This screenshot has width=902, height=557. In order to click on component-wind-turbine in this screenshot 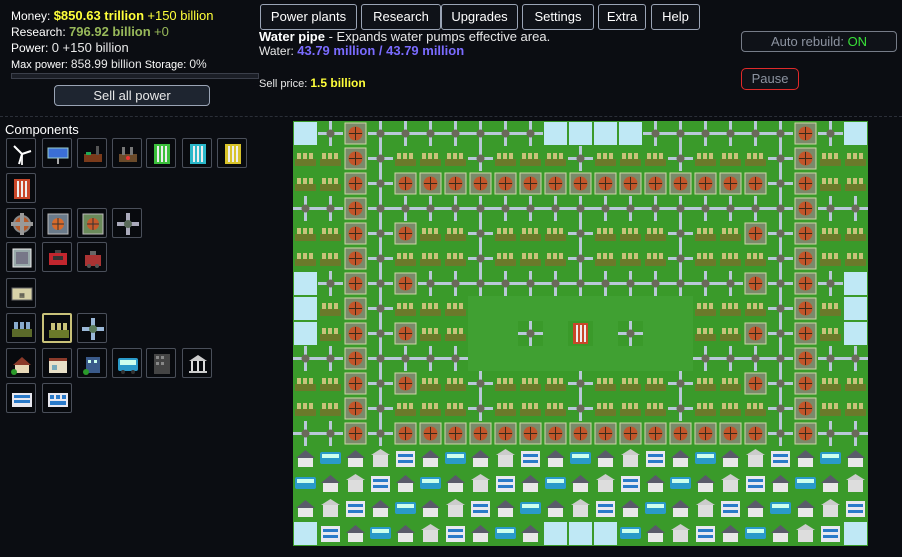, I will do `click(21, 153)`.